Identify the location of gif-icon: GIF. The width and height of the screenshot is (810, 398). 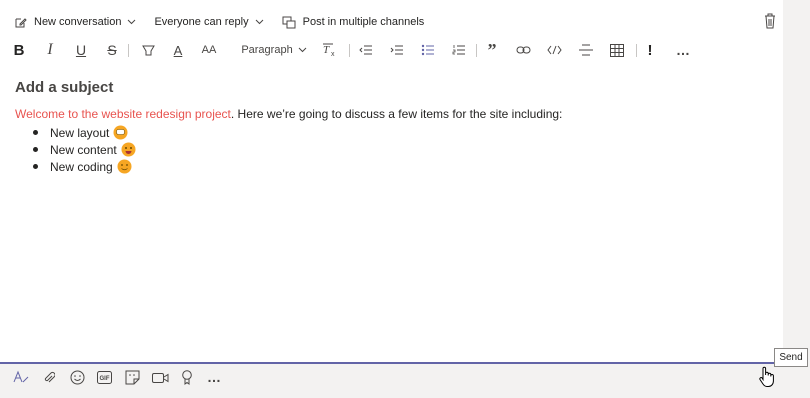
(104, 377).